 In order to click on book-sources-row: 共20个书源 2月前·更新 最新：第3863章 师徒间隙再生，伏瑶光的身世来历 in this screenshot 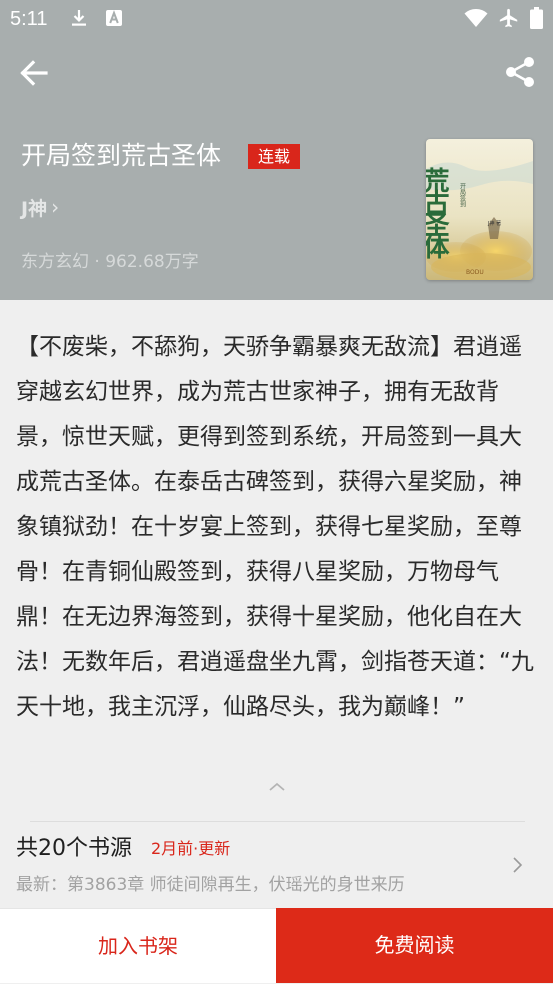, I will do `click(276, 865)`.